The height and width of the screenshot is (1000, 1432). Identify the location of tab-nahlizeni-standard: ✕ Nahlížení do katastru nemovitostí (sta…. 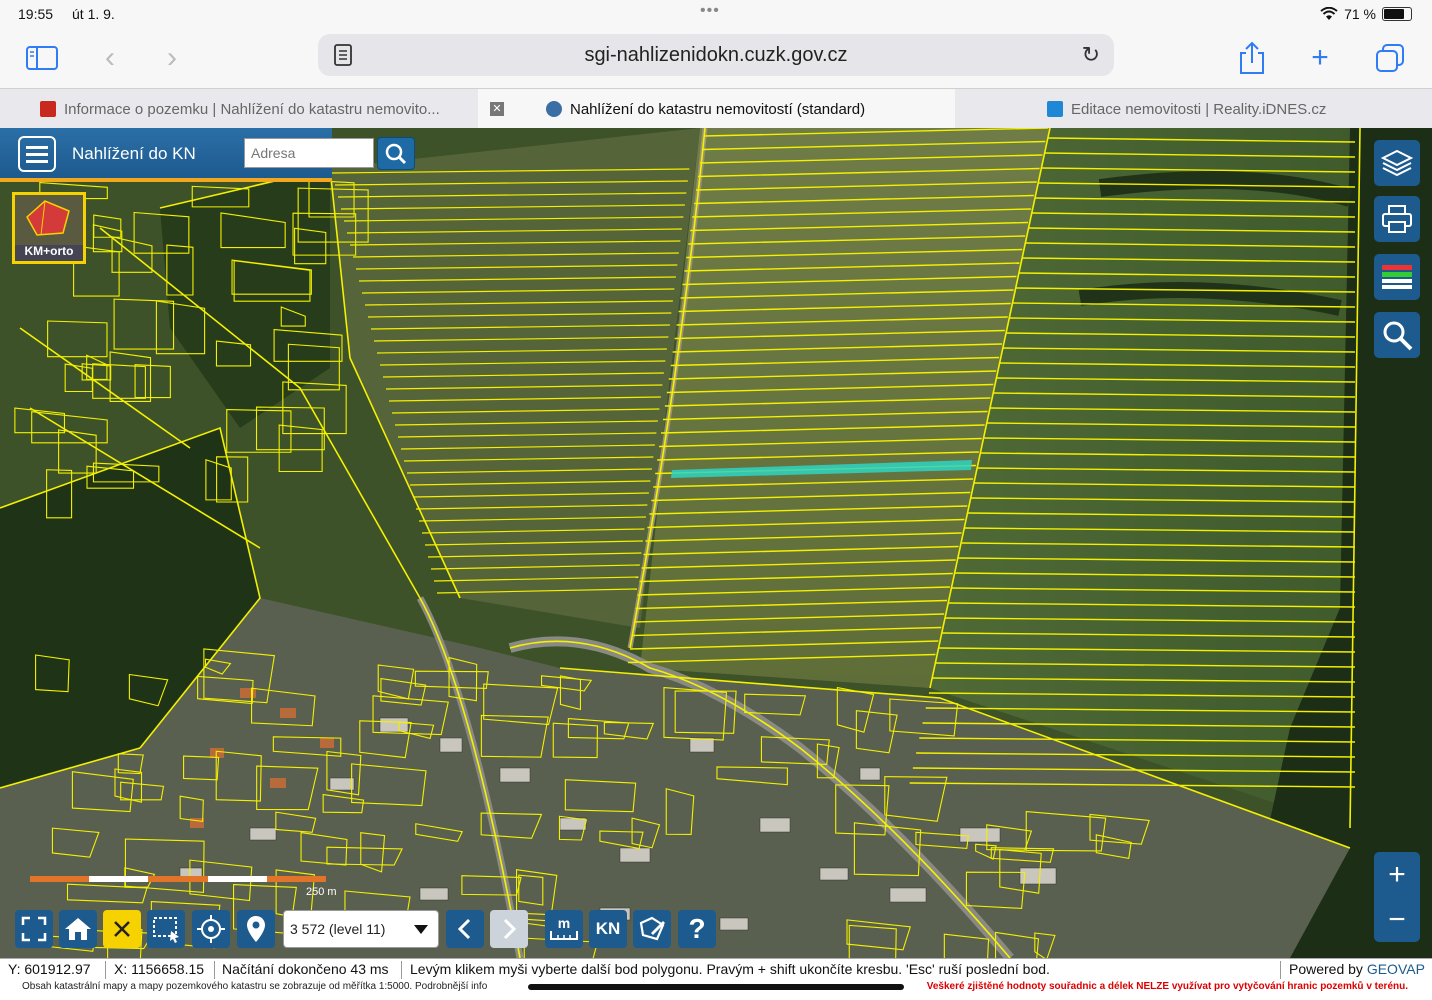
(716, 109).